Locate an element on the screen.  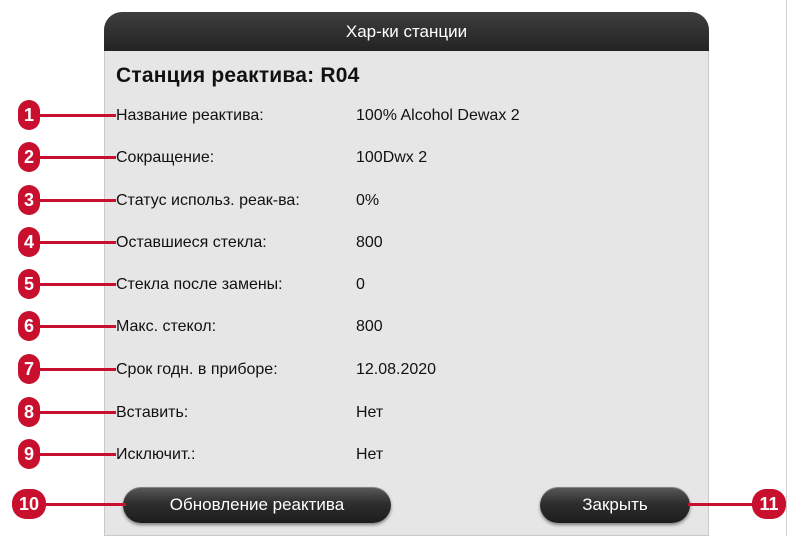
exclude-label: Исключит.: is located at coordinates (156, 454).